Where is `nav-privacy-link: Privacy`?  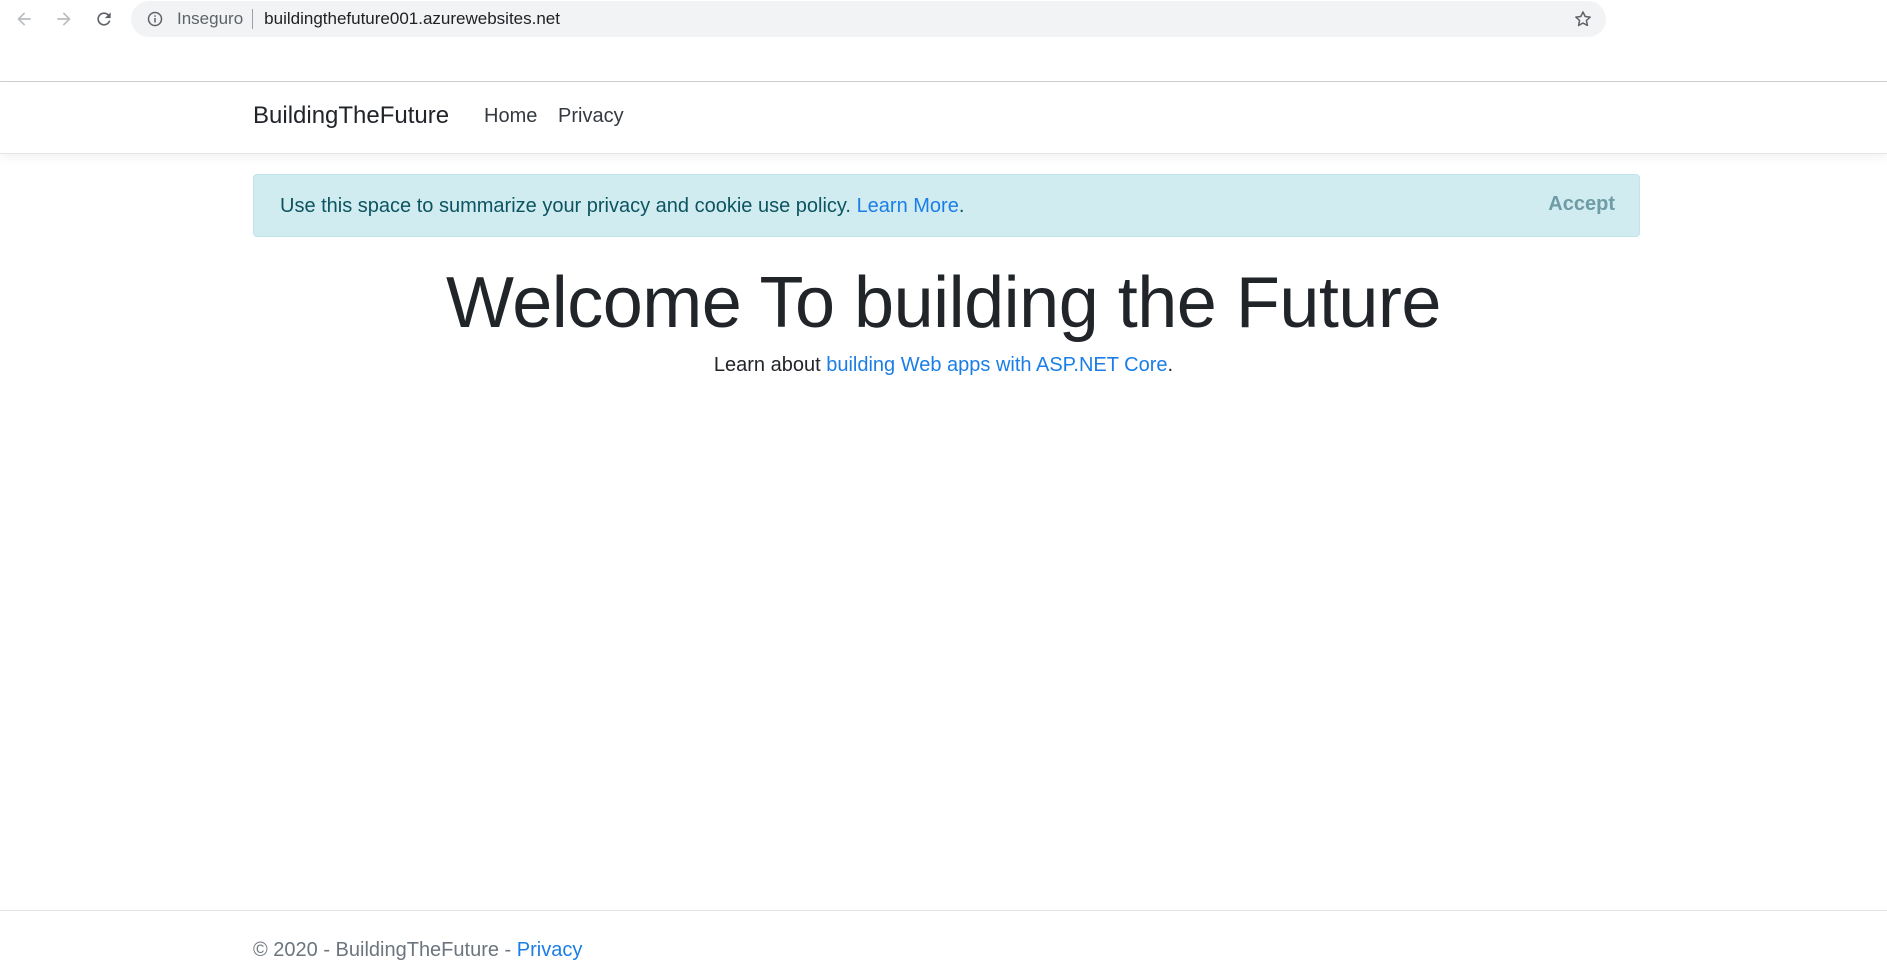 nav-privacy-link: Privacy is located at coordinates (591, 116).